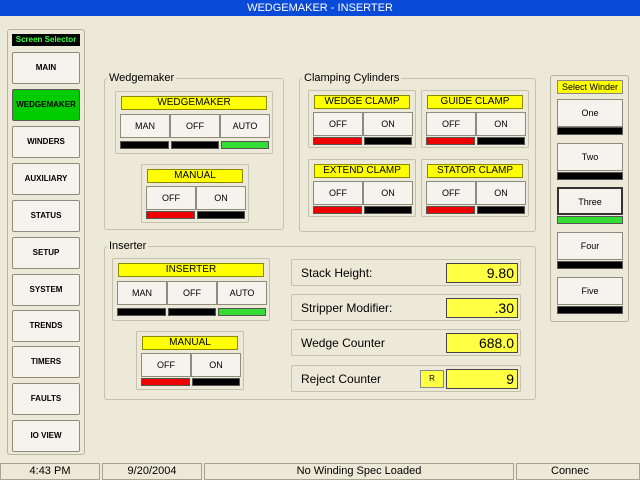 Image resolution: width=640 pixels, height=480 pixels. What do you see at coordinates (46, 142) in the screenshot?
I see `nav-button-winders: WINDERS` at bounding box center [46, 142].